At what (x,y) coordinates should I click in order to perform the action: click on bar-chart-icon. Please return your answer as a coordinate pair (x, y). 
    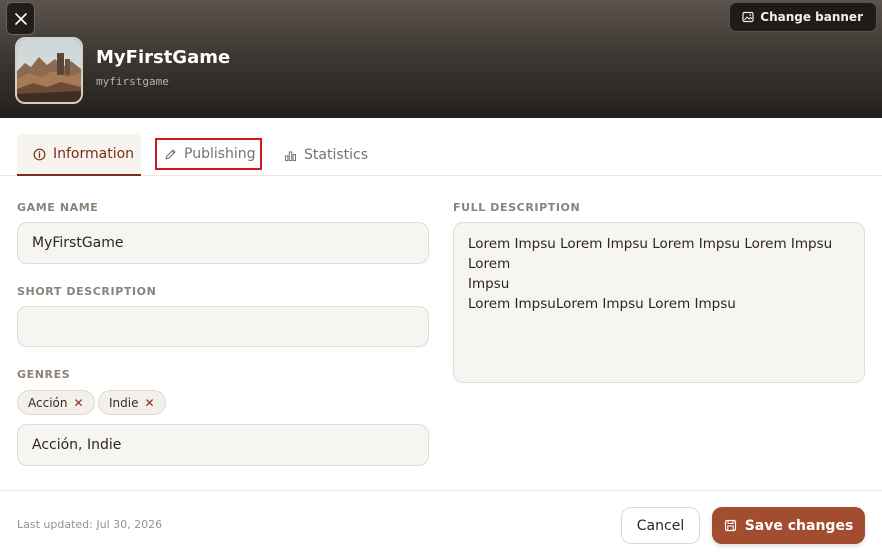
    Looking at the image, I should click on (291, 156).